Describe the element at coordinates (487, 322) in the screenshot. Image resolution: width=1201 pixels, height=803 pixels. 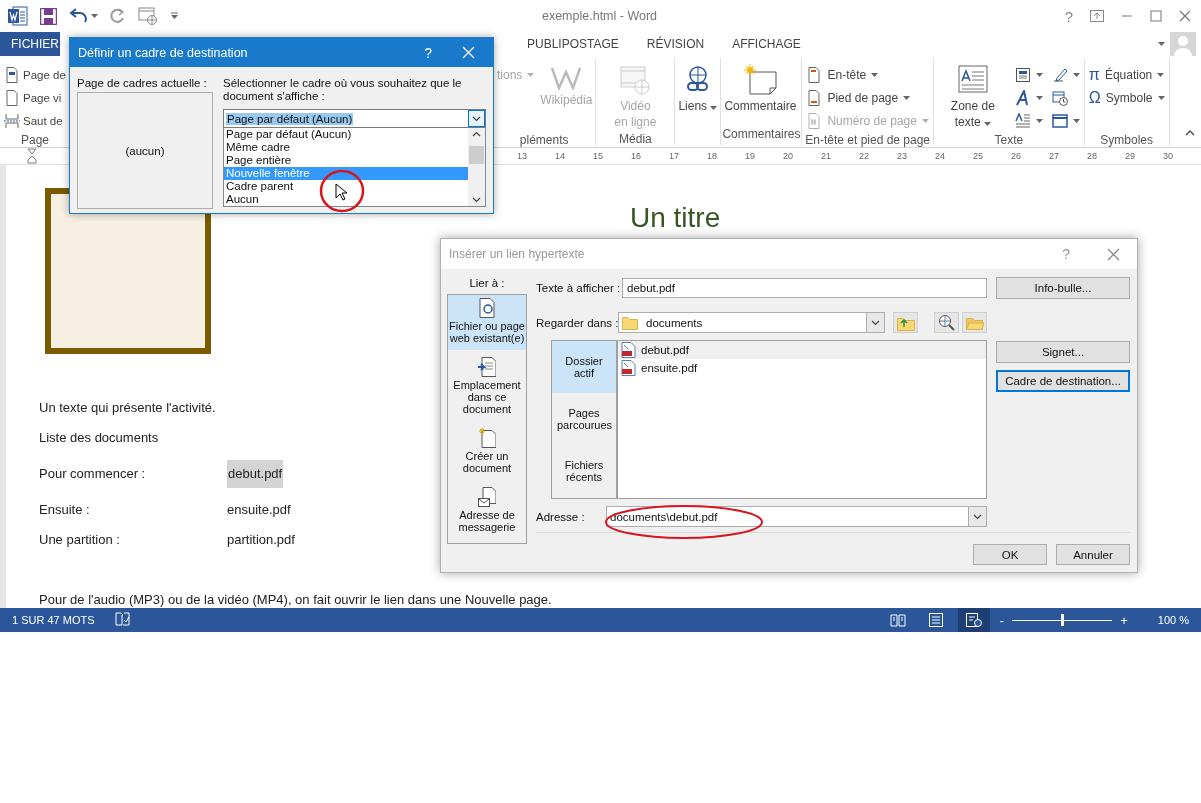
I see `link-type-item: Fichier ou page web existant(e)` at that location.